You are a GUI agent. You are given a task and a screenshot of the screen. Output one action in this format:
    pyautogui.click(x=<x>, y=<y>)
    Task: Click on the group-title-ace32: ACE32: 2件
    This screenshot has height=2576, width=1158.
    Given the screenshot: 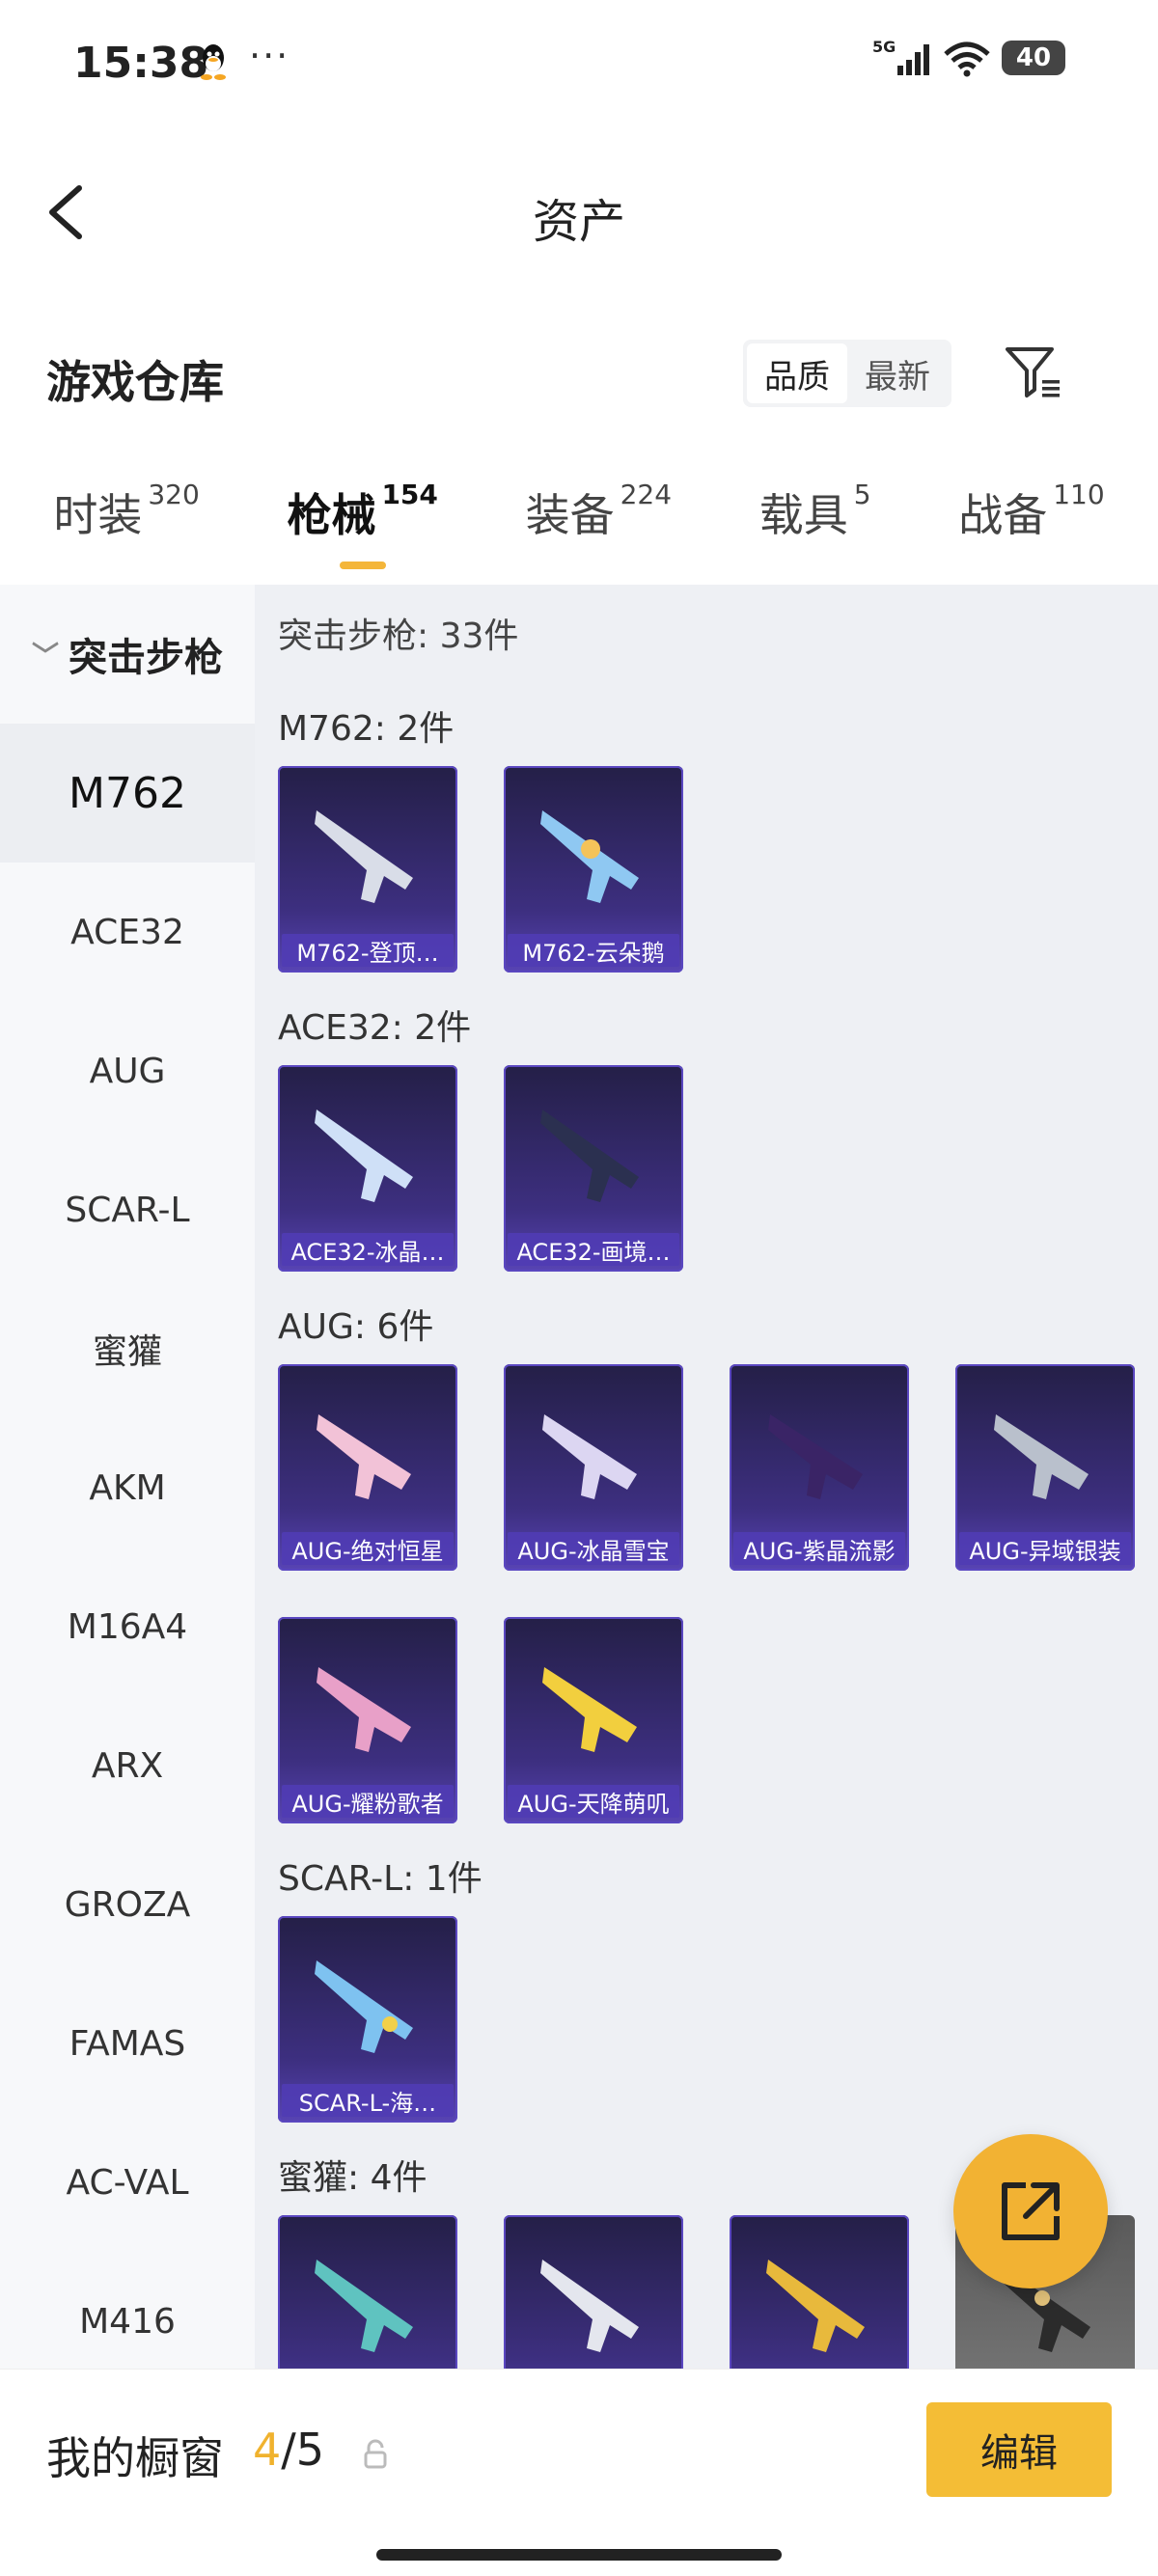 What is the action you would take?
    pyautogui.click(x=375, y=1028)
    